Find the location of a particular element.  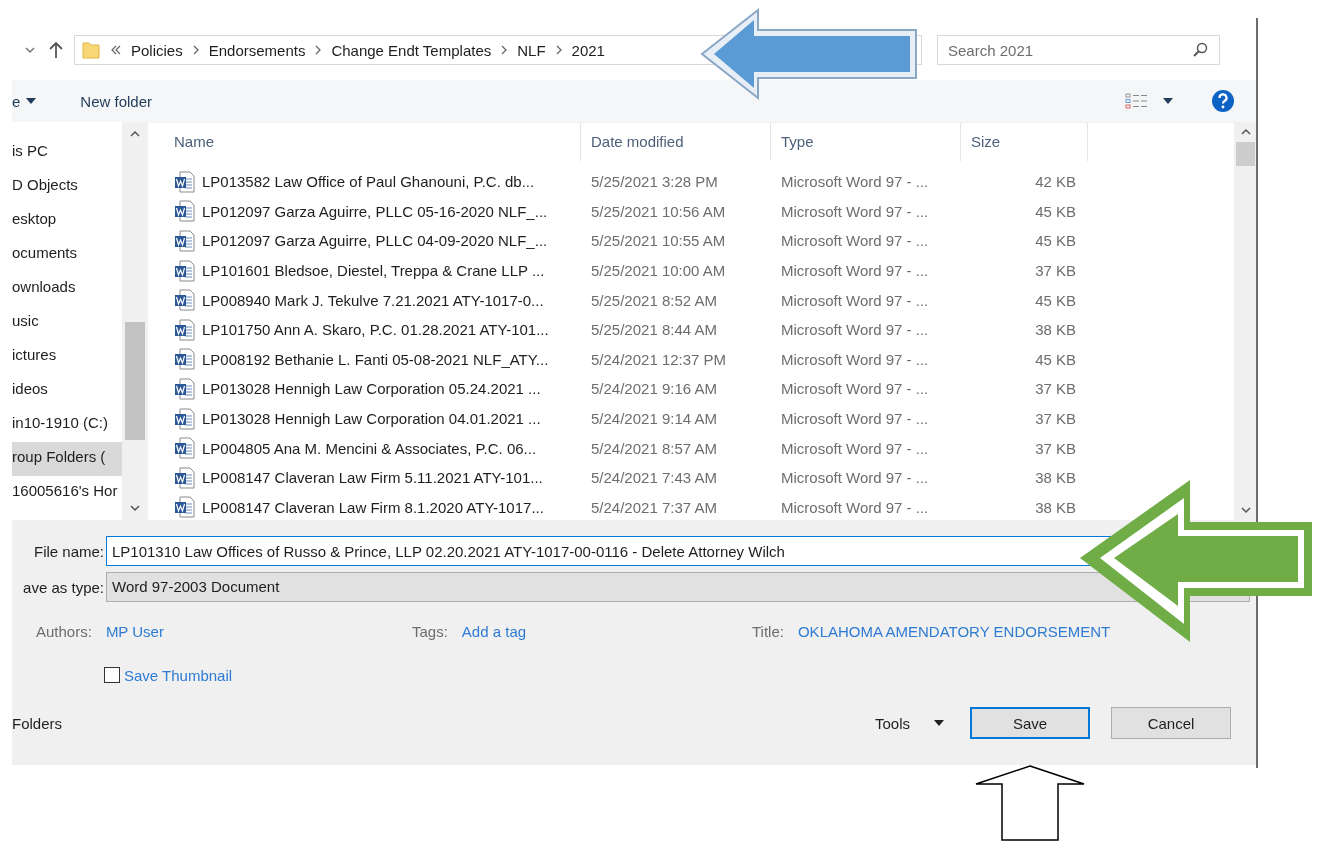

size-cell-text: 42 KB is located at coordinates (1055, 182).